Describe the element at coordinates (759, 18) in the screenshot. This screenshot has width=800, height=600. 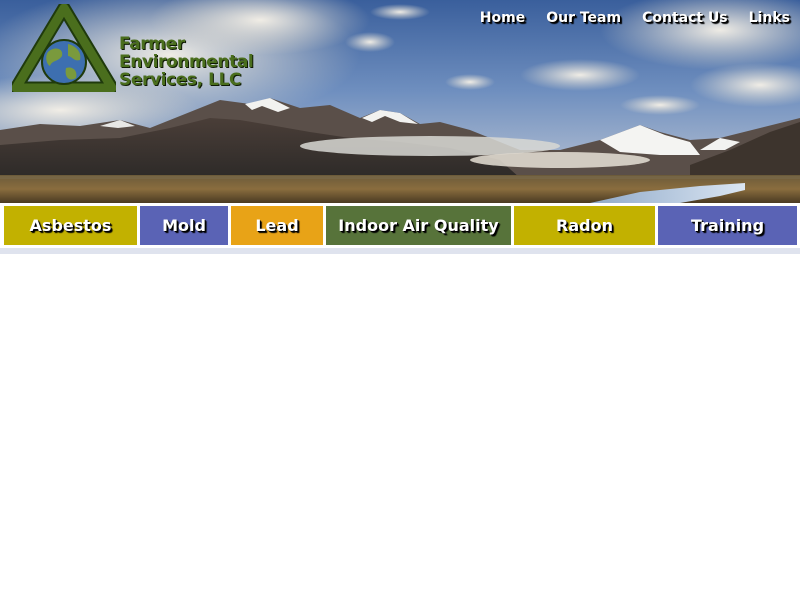
I see `nav-link-links: Links` at that location.